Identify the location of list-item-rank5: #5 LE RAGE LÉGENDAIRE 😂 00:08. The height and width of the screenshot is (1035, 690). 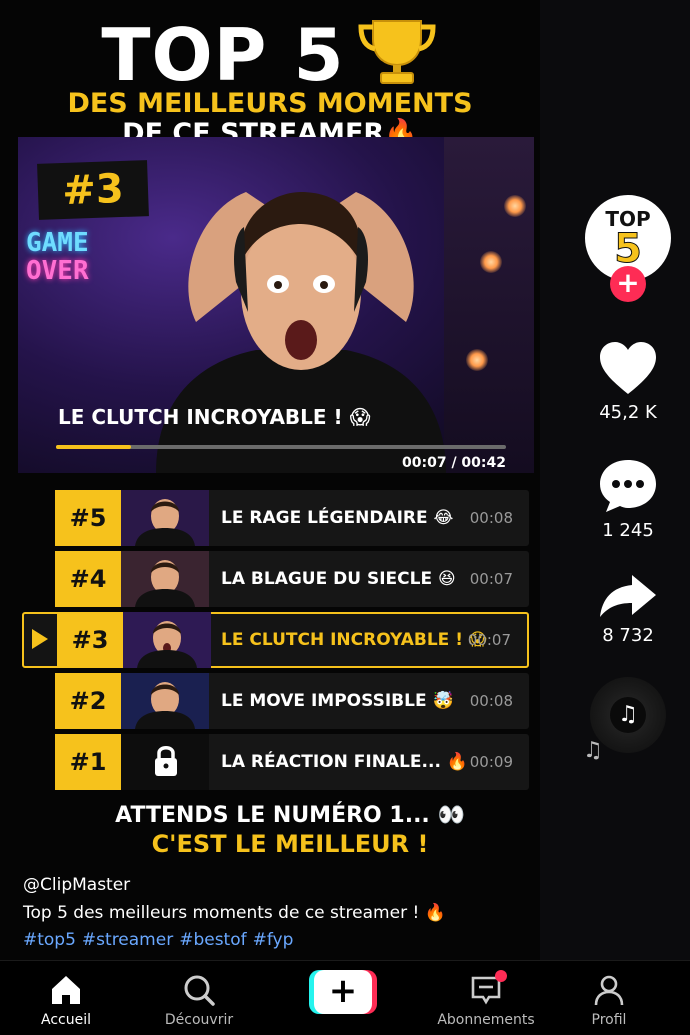
(292, 518).